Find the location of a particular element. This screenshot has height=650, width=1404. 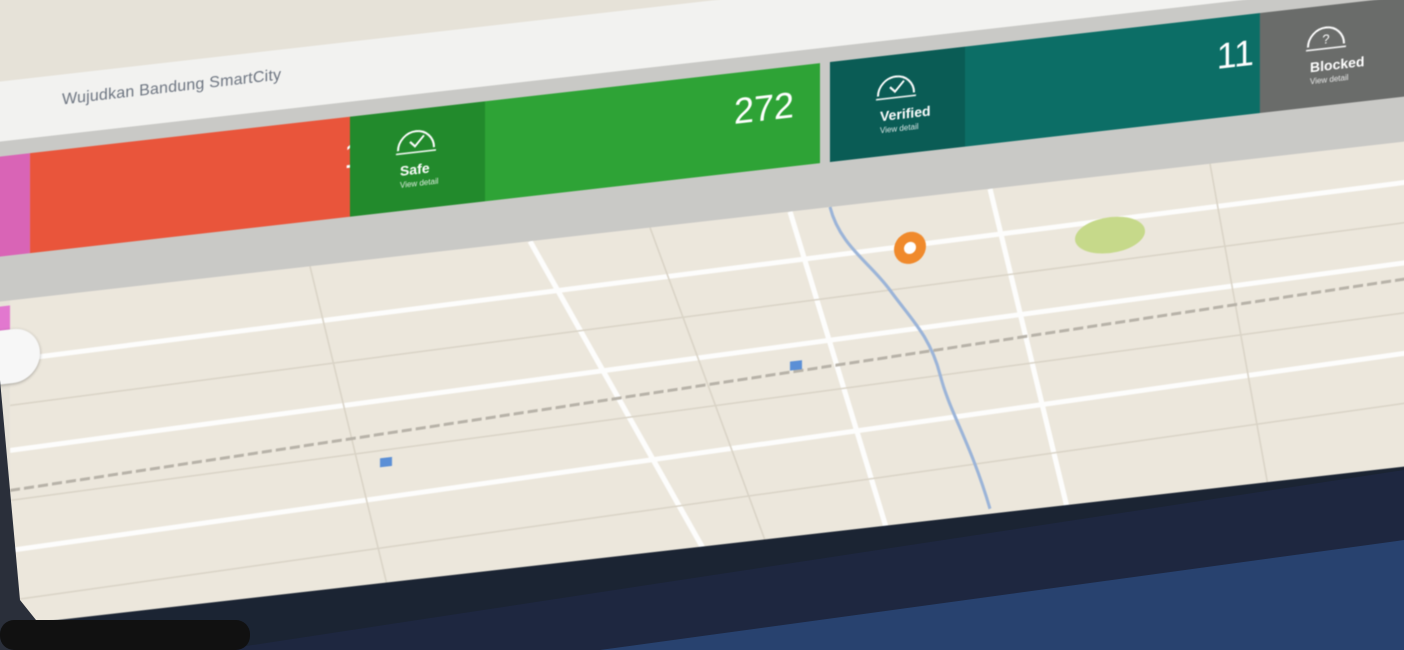

tile-safe-link: View detail is located at coordinates (419, 183).